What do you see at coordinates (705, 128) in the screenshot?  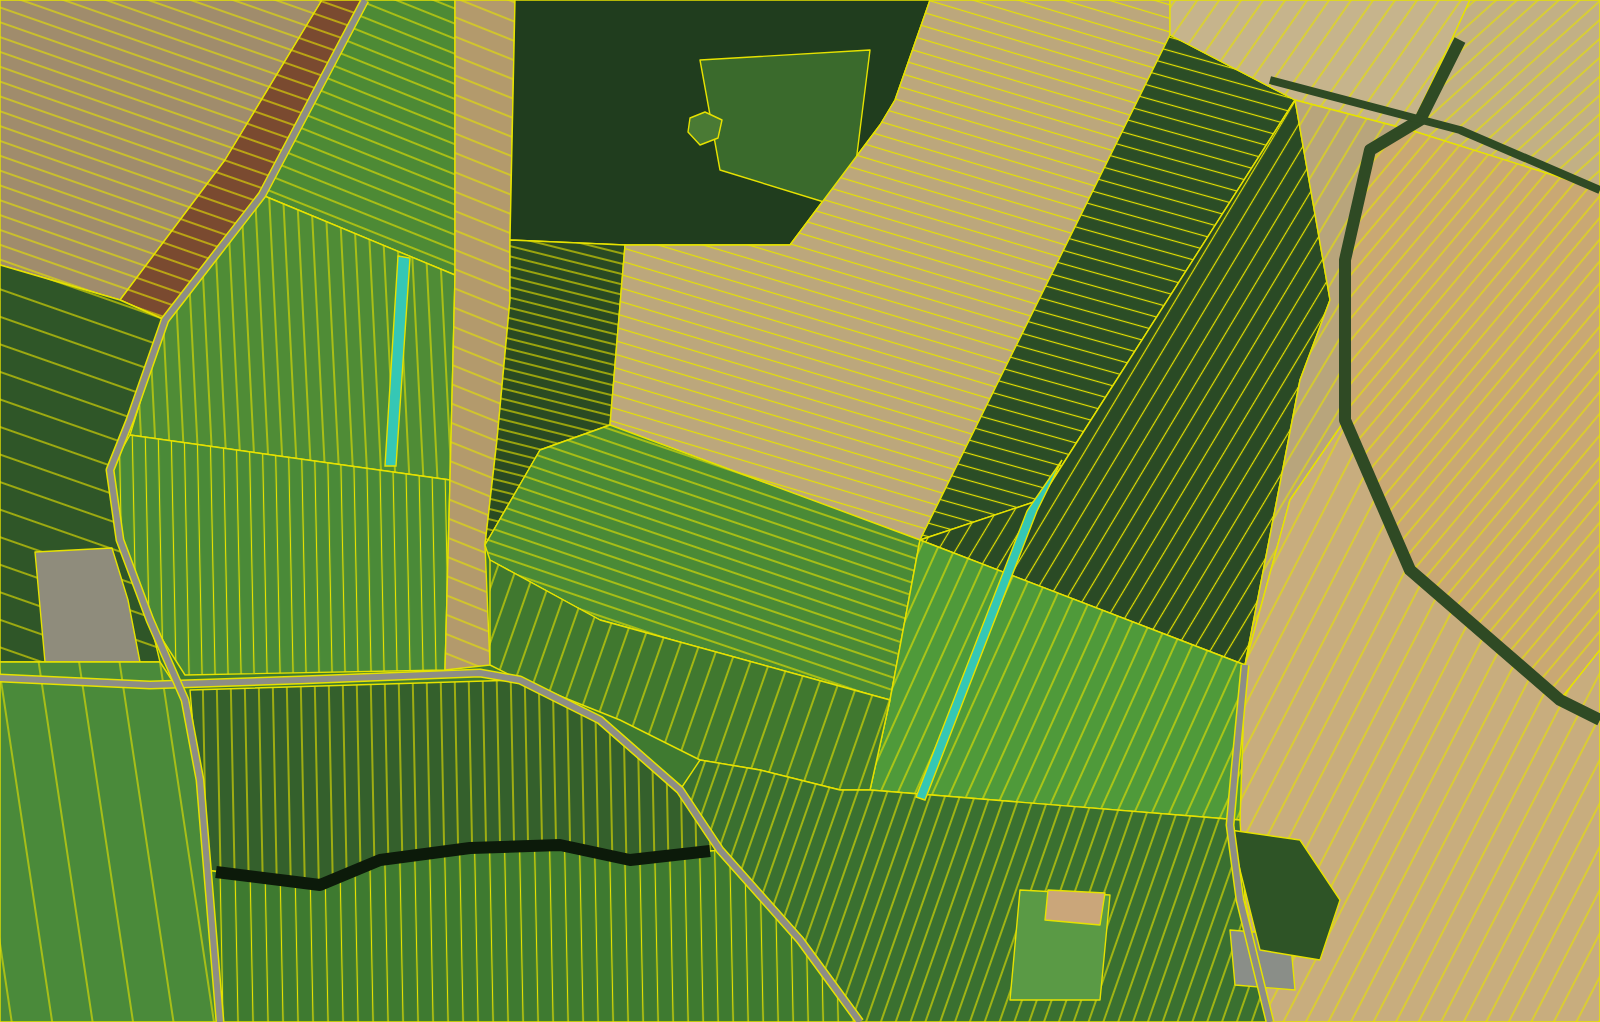 I see `small-parcel` at bounding box center [705, 128].